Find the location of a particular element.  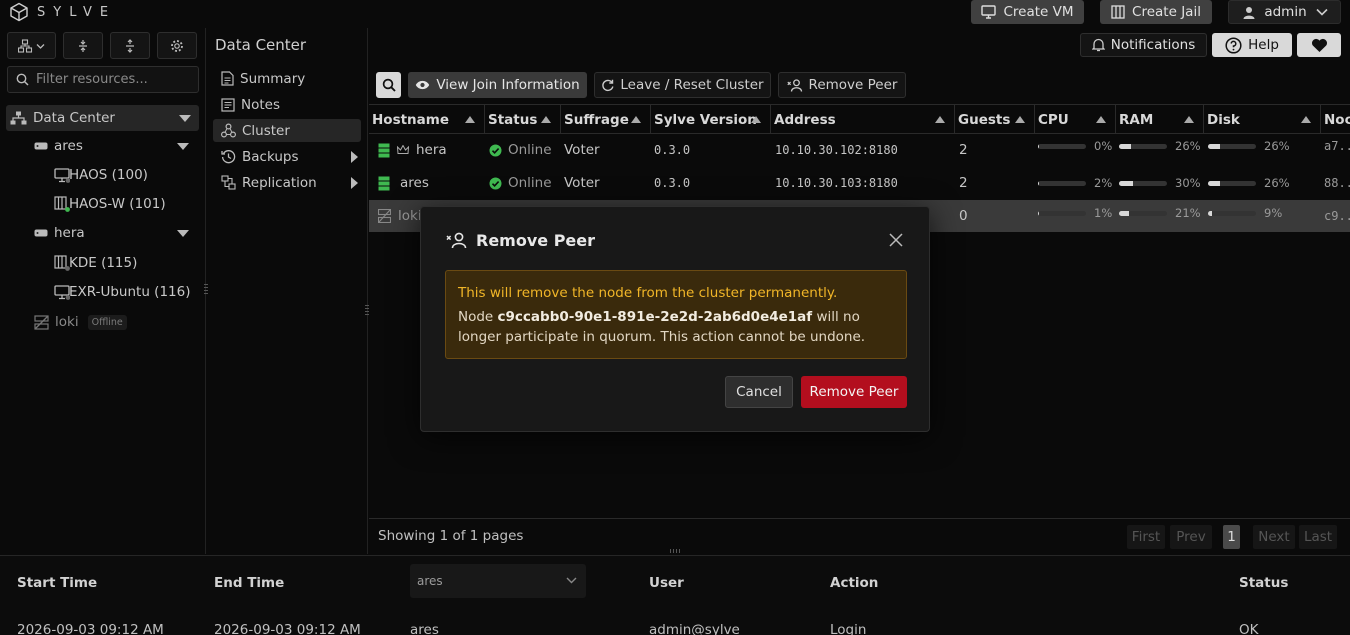

column-guests: Guests is located at coordinates (995, 119).